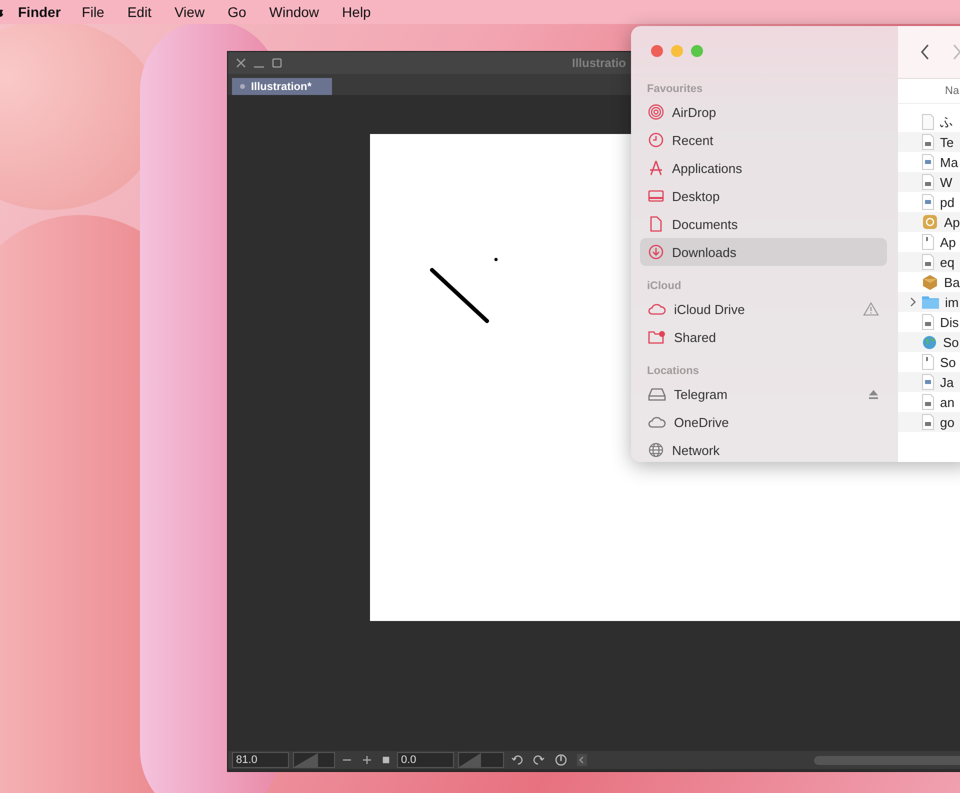 This screenshot has height=793, width=960. Describe the element at coordinates (189, 12) in the screenshot. I see `menu-item: View` at that location.